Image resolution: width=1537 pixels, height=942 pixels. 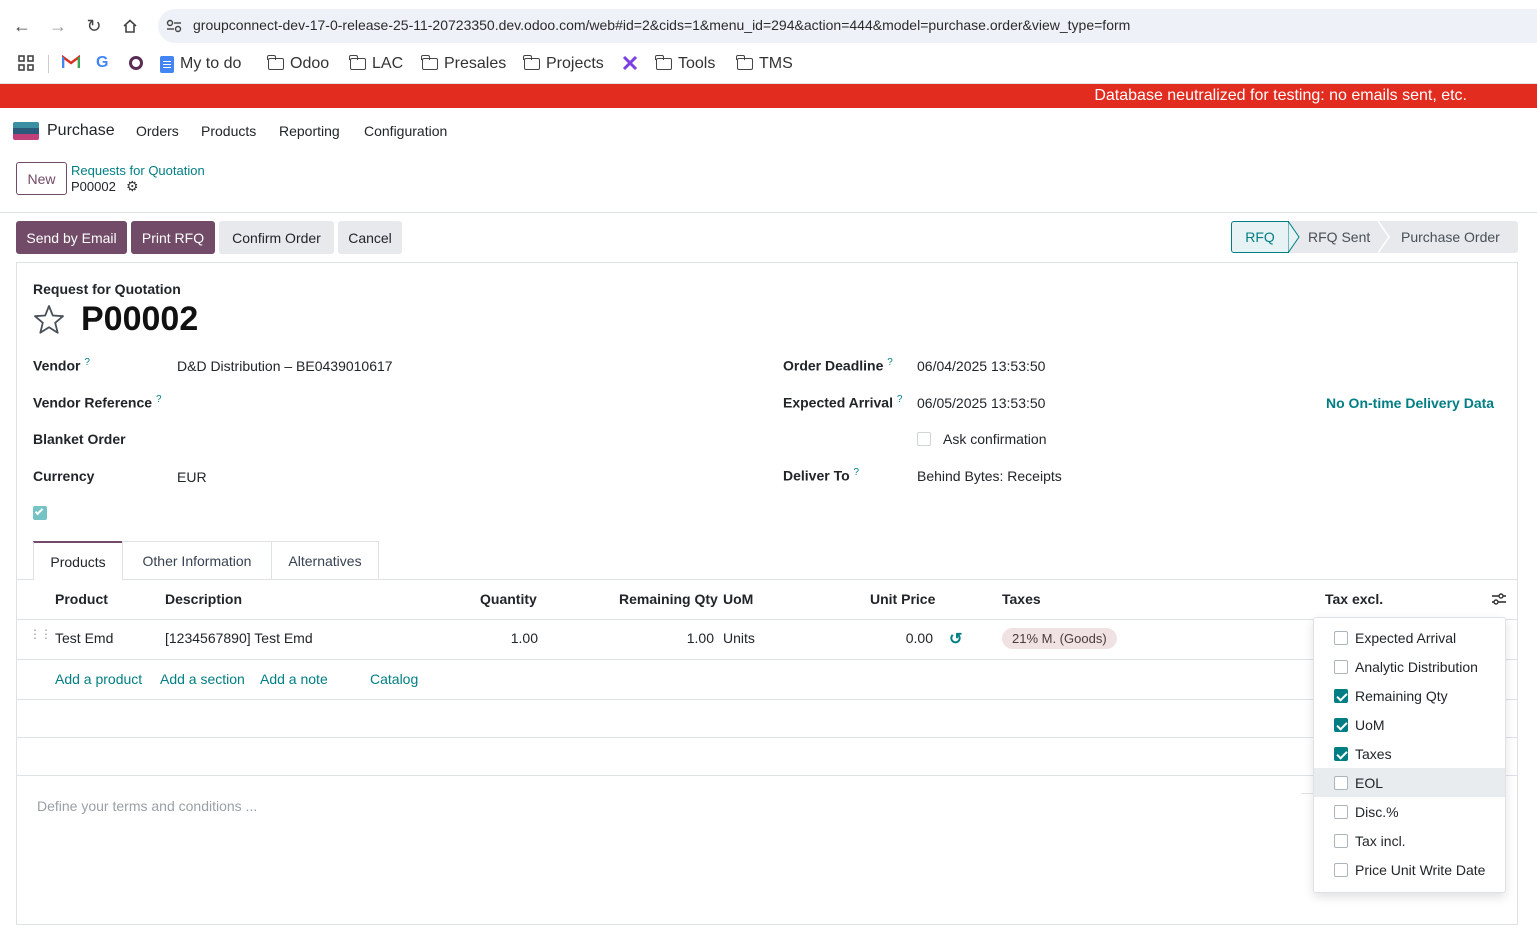 I want to click on deliver-to-field: Behind Bytes: Receipts, so click(x=989, y=476).